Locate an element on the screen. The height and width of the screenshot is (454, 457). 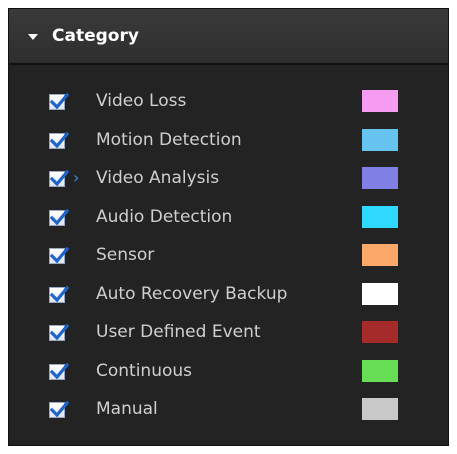
video-analysis-color-swatch is located at coordinates (380, 178).